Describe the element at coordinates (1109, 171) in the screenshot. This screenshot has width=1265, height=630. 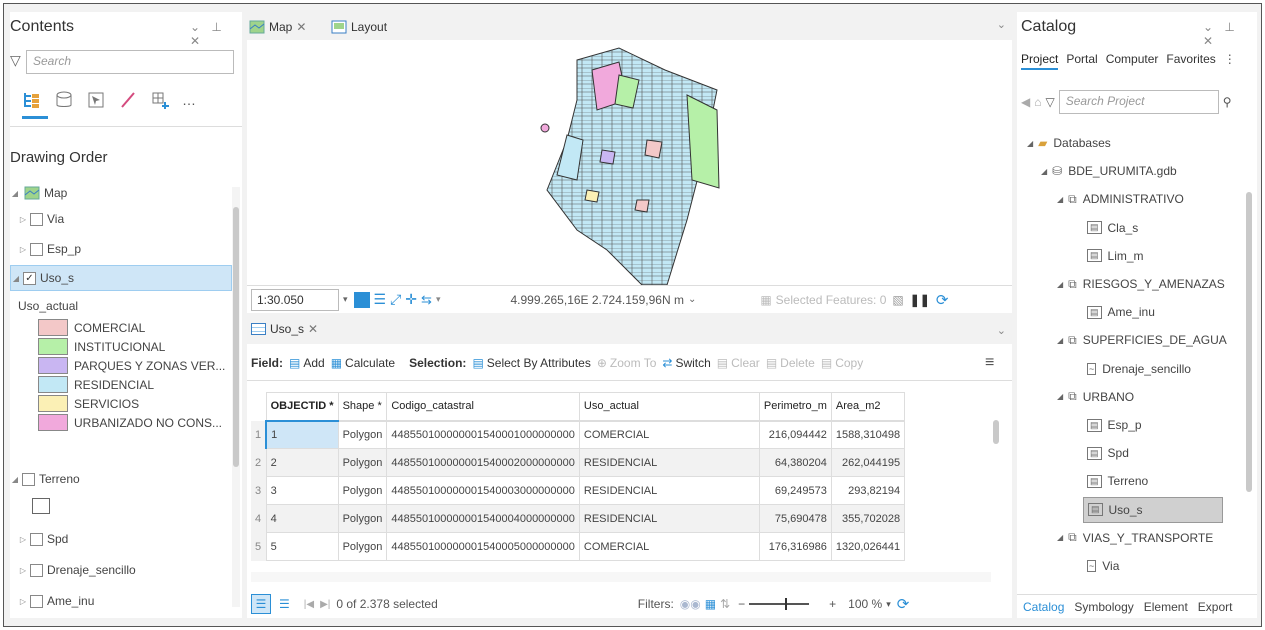
I see `catalog-item: ◢ ⛁ BDE_URUMITA.gdb` at that location.